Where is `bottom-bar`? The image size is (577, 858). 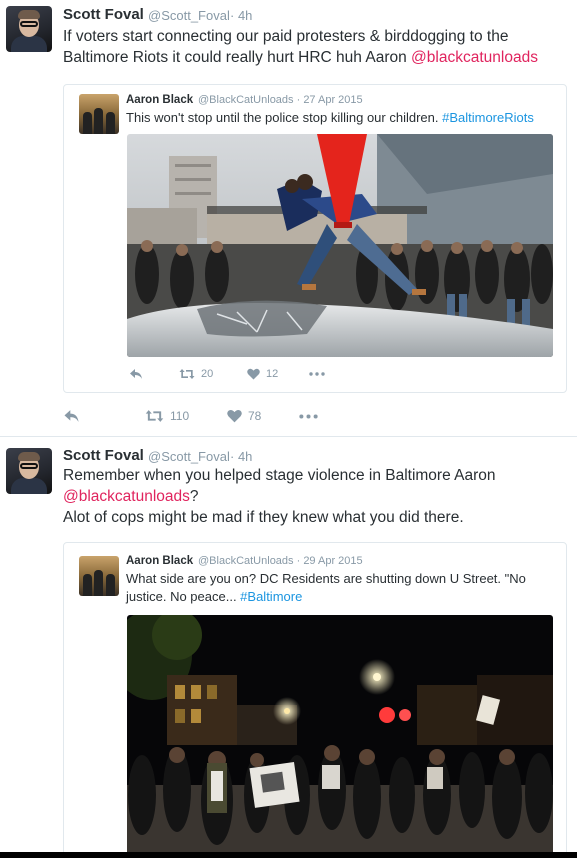 bottom-bar is located at coordinates (288, 855).